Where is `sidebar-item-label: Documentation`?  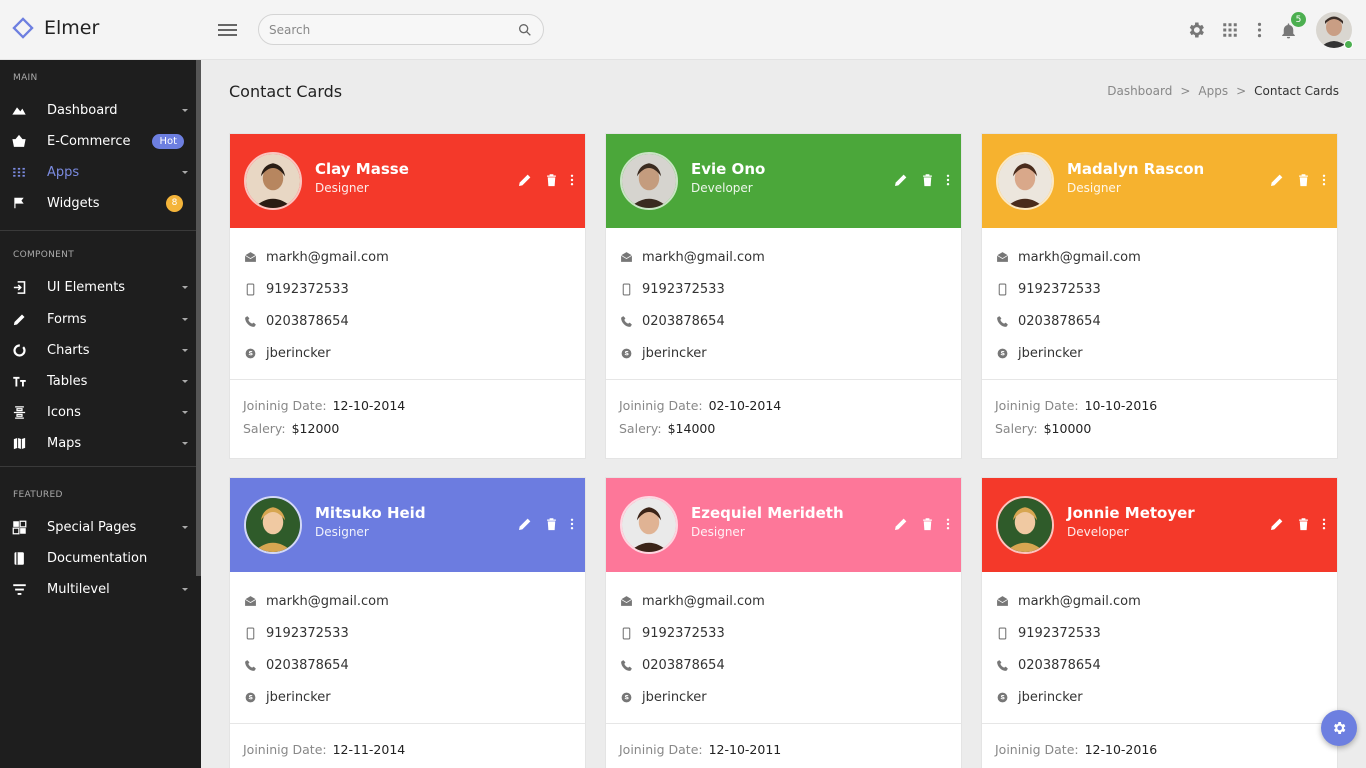 sidebar-item-label: Documentation is located at coordinates (97, 558).